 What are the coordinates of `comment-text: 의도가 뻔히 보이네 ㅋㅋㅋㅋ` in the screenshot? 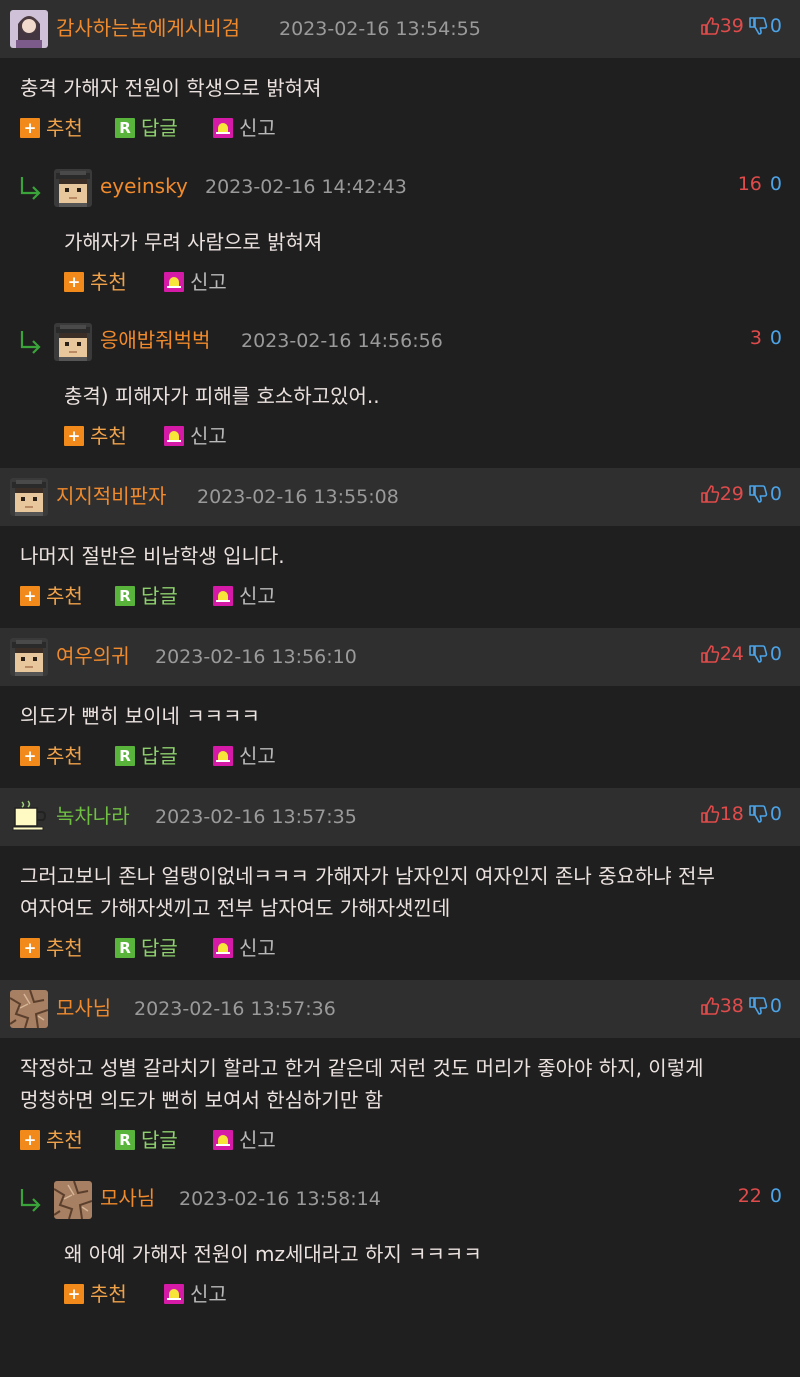 It's located at (140, 716).